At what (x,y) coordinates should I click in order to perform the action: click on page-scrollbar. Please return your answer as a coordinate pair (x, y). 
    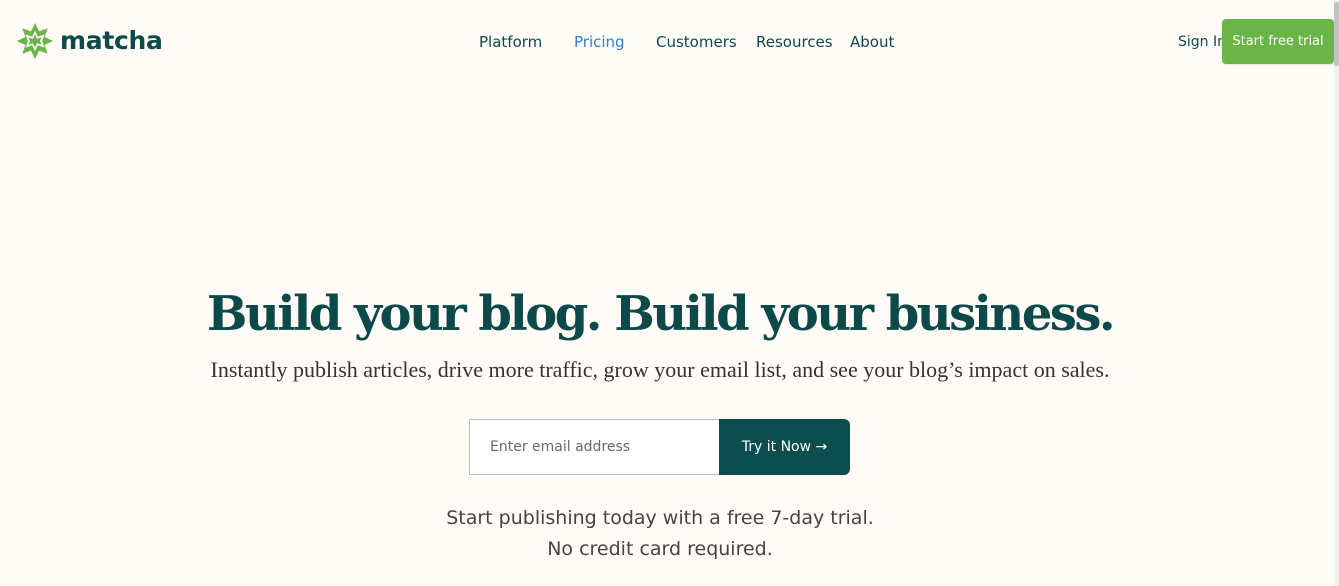
    Looking at the image, I should click on (1336, 293).